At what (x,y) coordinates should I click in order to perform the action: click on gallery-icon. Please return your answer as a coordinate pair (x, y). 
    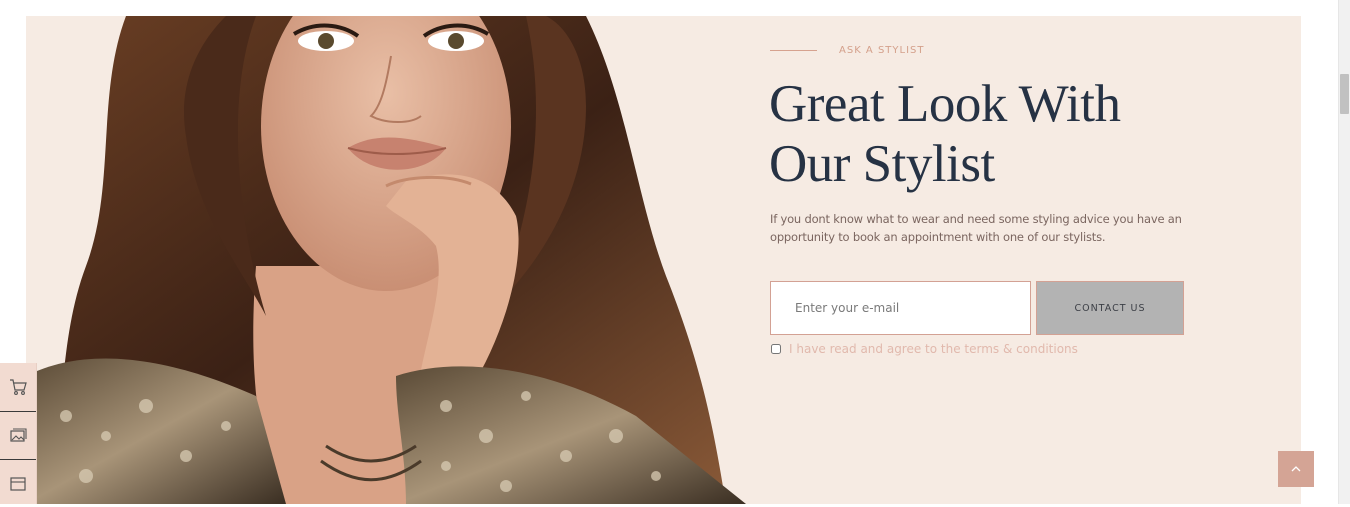
    Looking at the image, I should click on (18, 434).